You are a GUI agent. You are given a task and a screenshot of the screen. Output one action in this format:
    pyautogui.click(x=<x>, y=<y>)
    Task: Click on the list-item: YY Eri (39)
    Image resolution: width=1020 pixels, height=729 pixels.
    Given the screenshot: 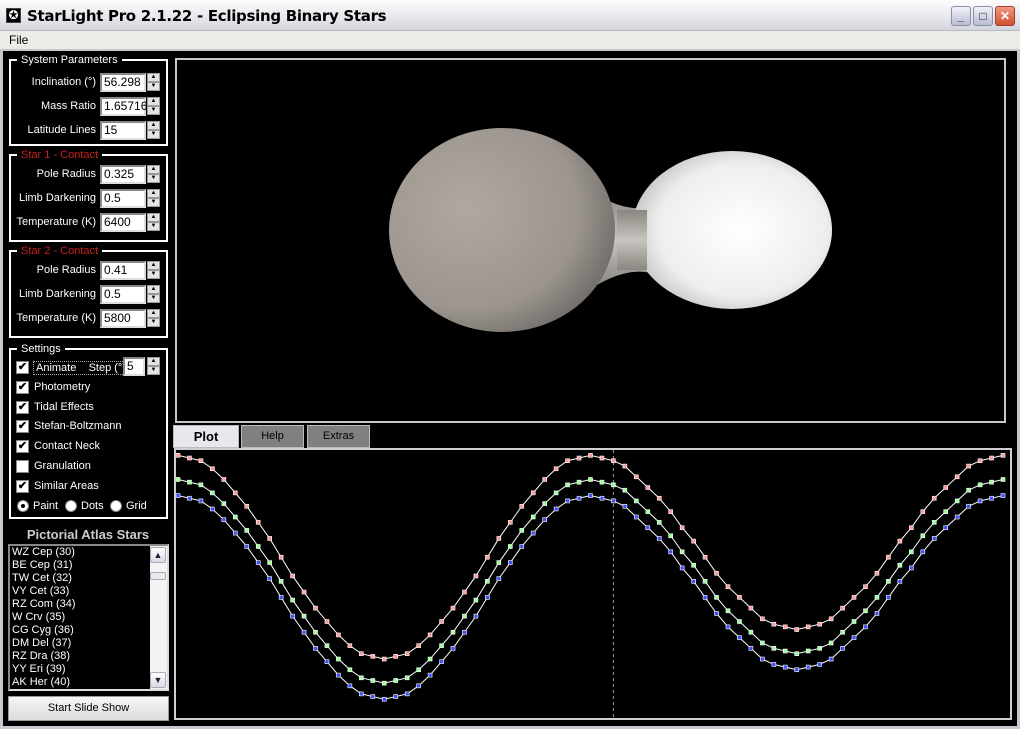 What is the action you would take?
    pyautogui.click(x=88, y=669)
    